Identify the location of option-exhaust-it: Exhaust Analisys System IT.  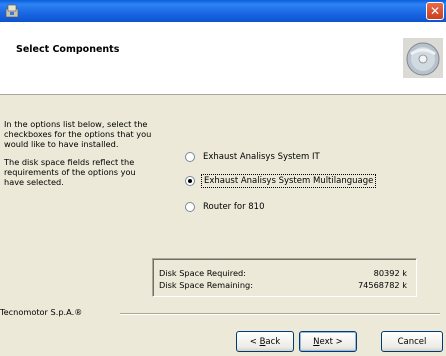
(252, 157).